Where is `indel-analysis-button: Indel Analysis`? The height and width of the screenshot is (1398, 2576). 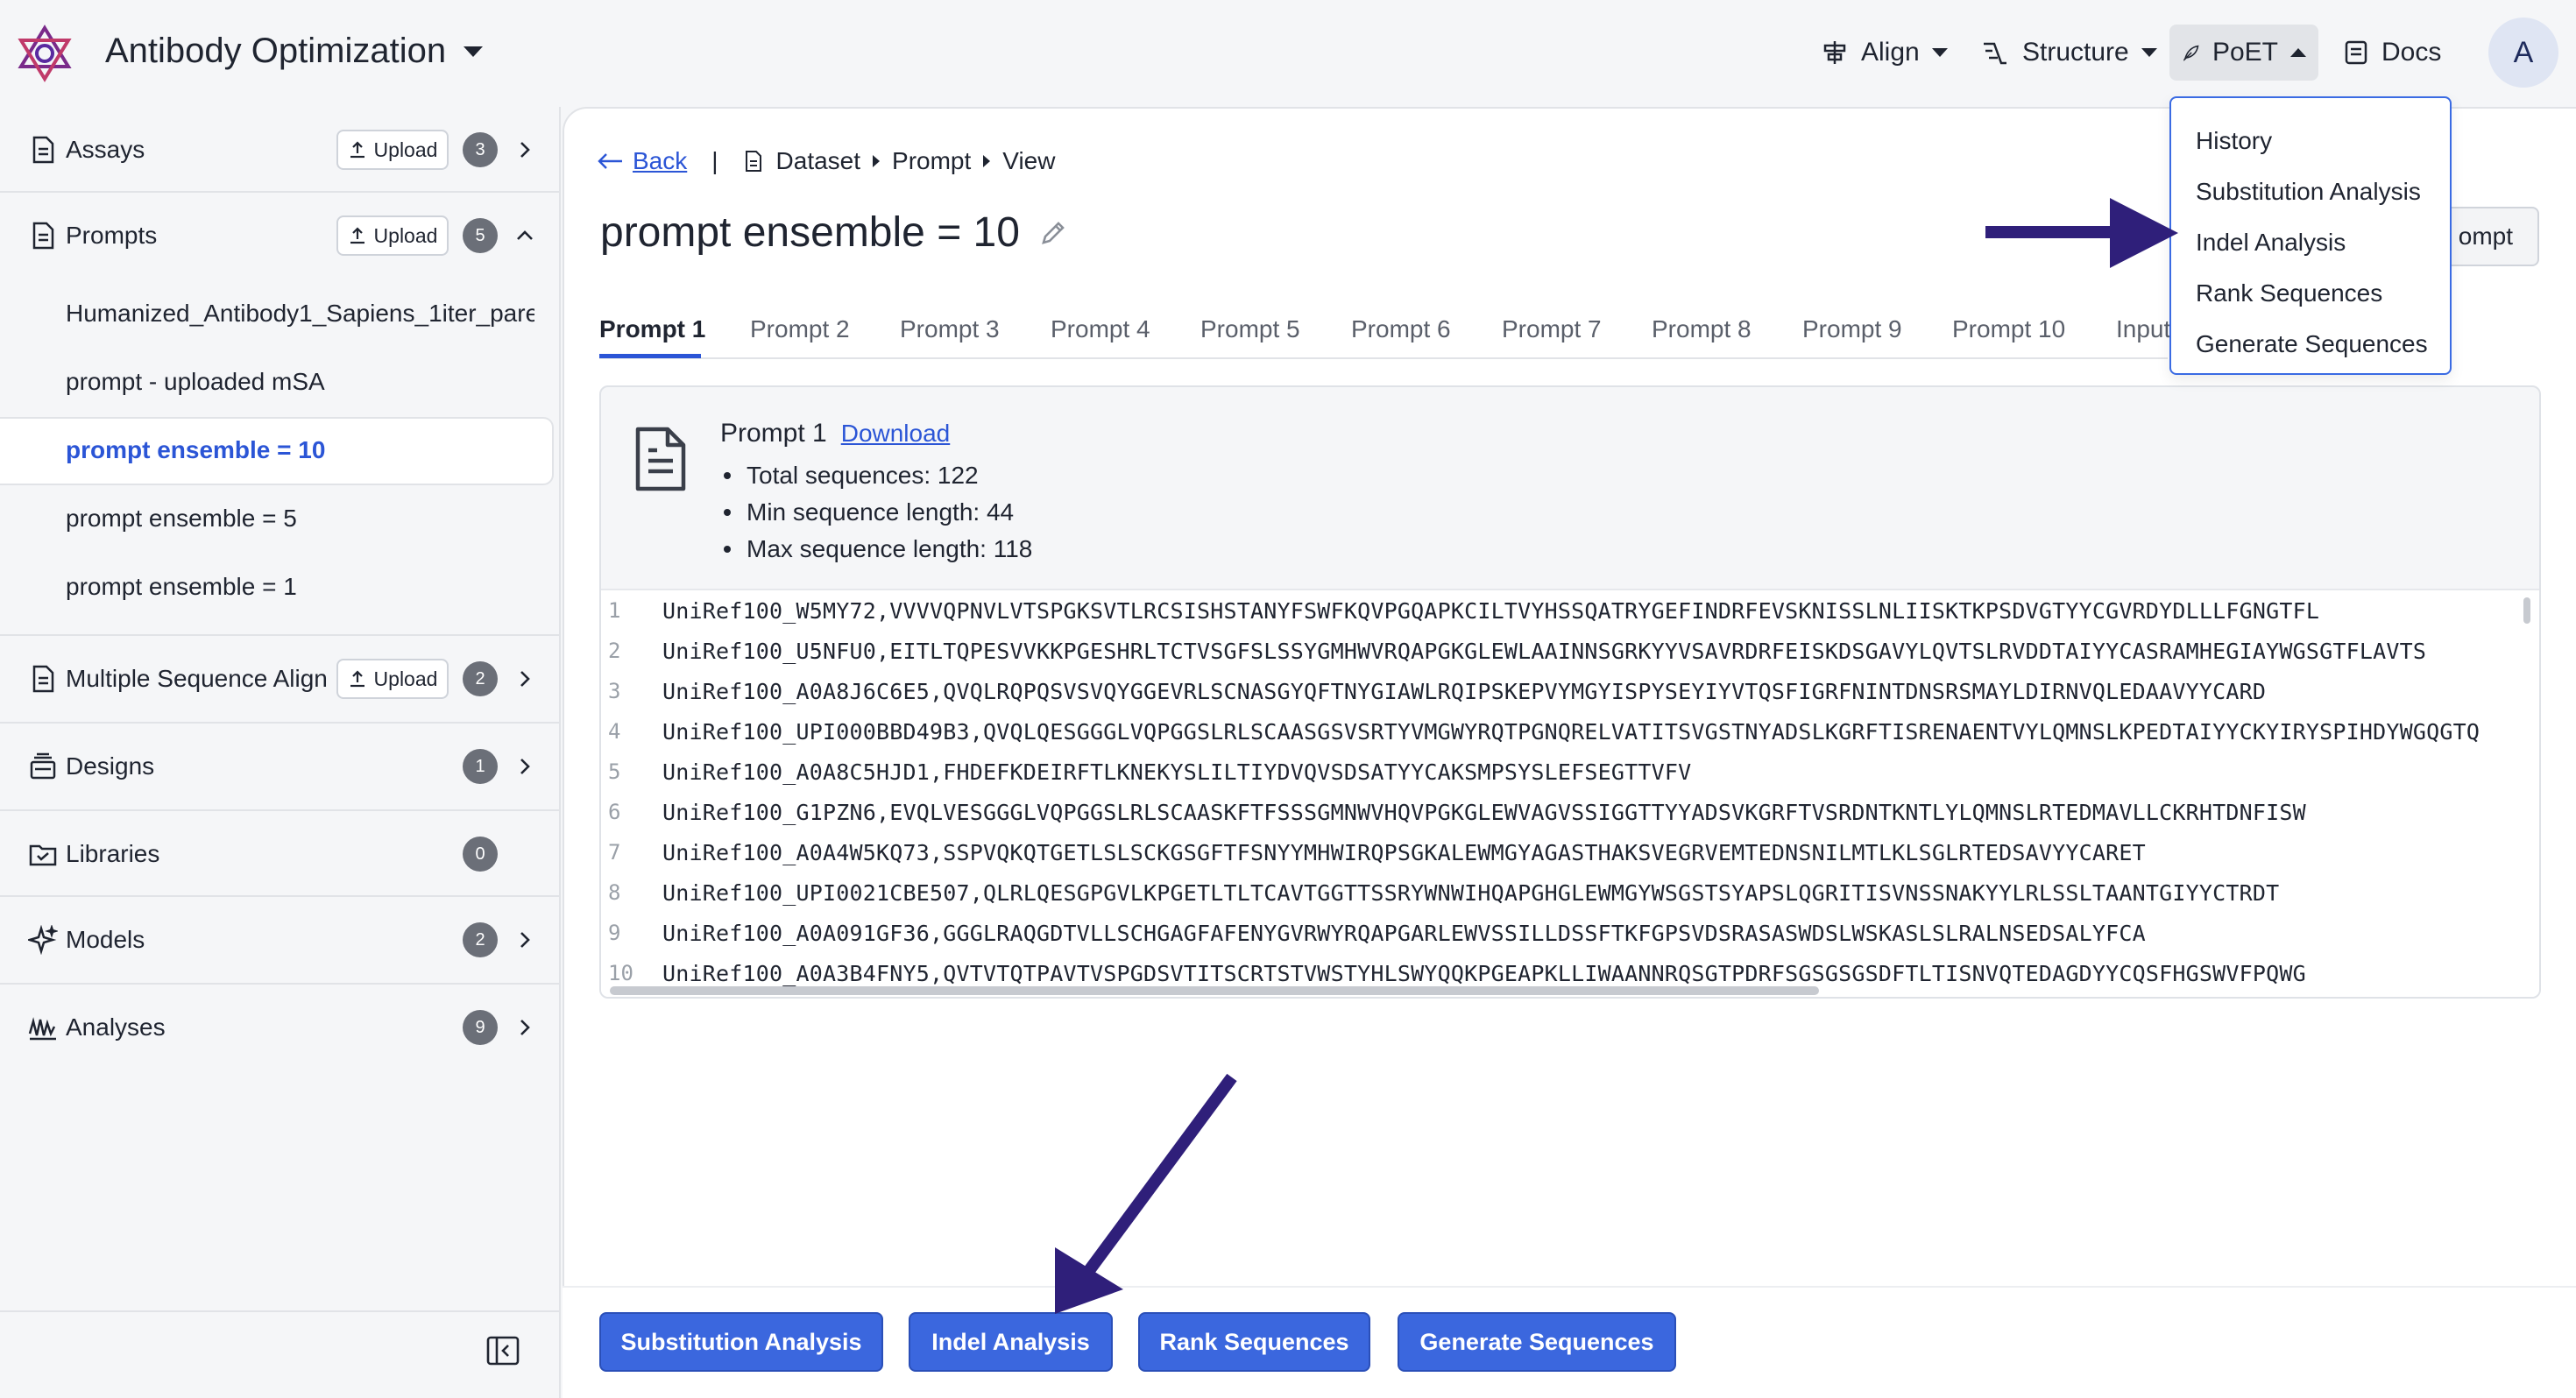
indel-analysis-button: Indel Analysis is located at coordinates (1011, 1342).